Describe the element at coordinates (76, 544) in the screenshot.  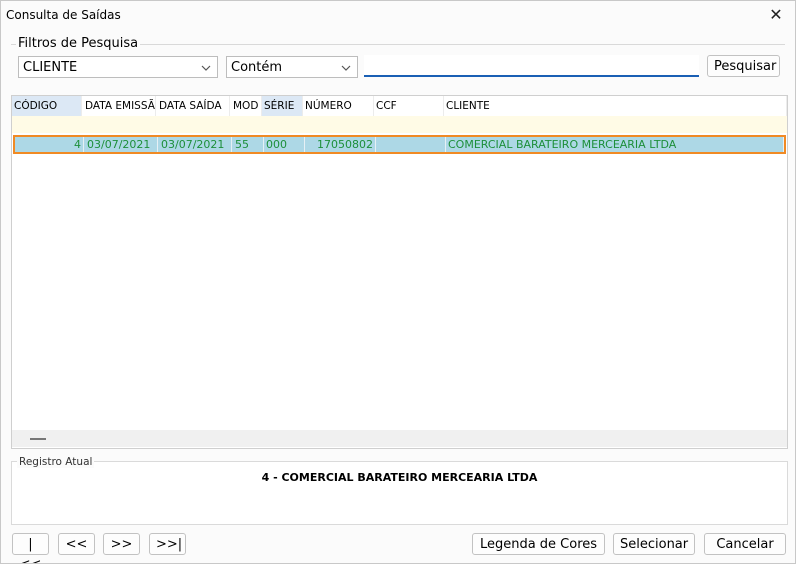
I see `previous-record-button: <<` at that location.